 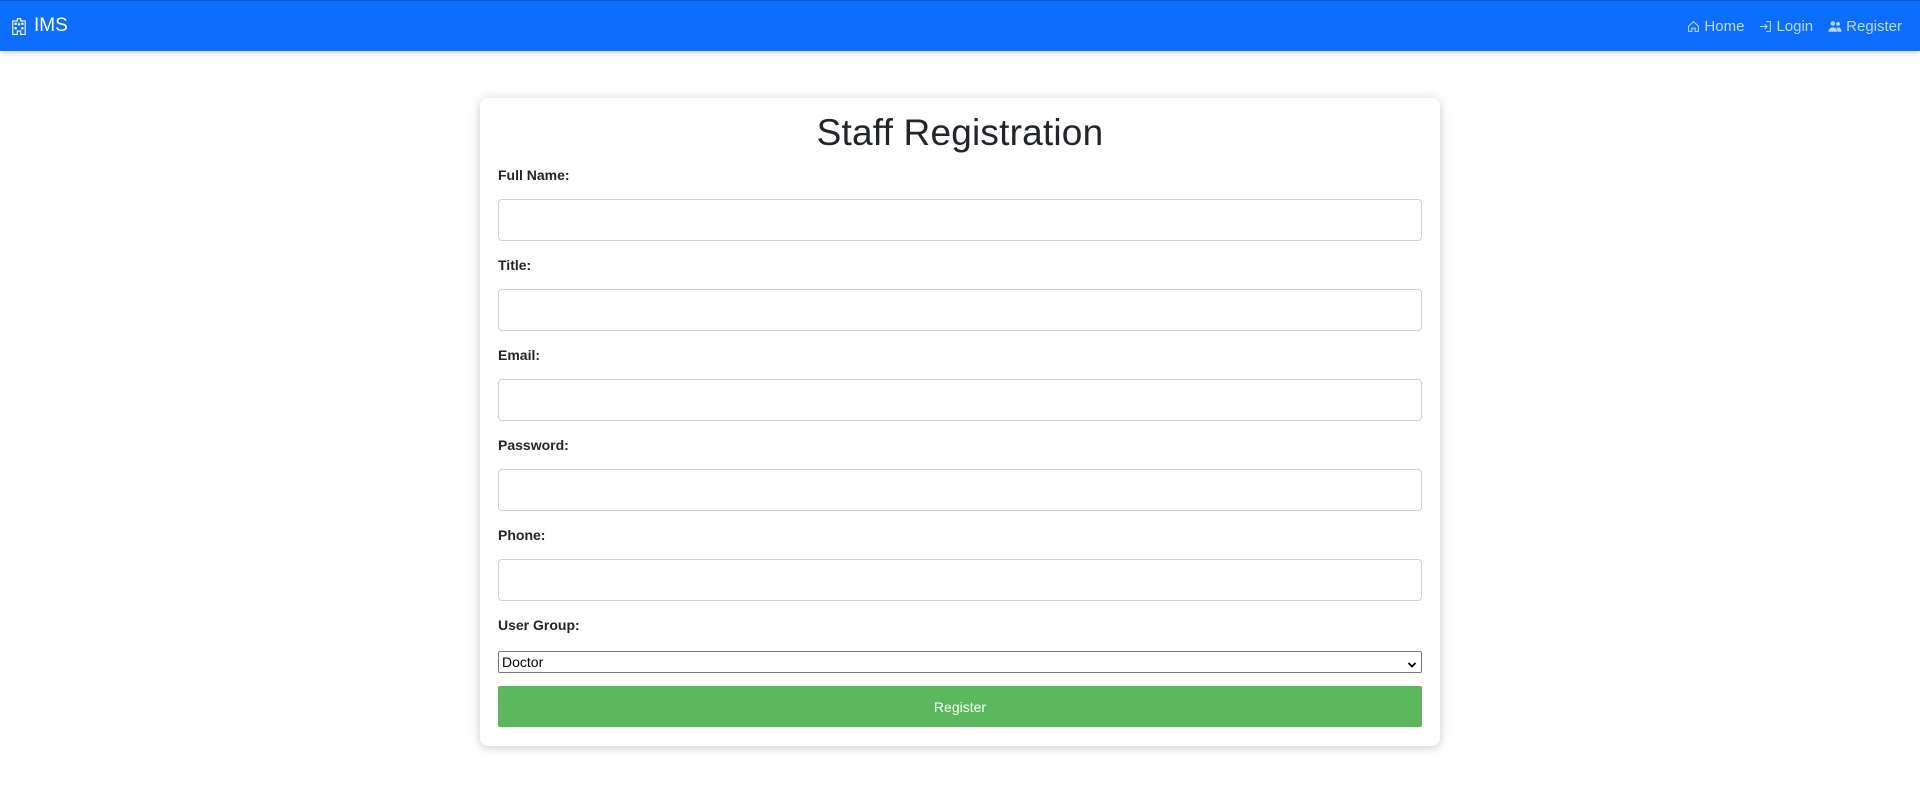 What do you see at coordinates (960, 706) in the screenshot?
I see `register-button: Register` at bounding box center [960, 706].